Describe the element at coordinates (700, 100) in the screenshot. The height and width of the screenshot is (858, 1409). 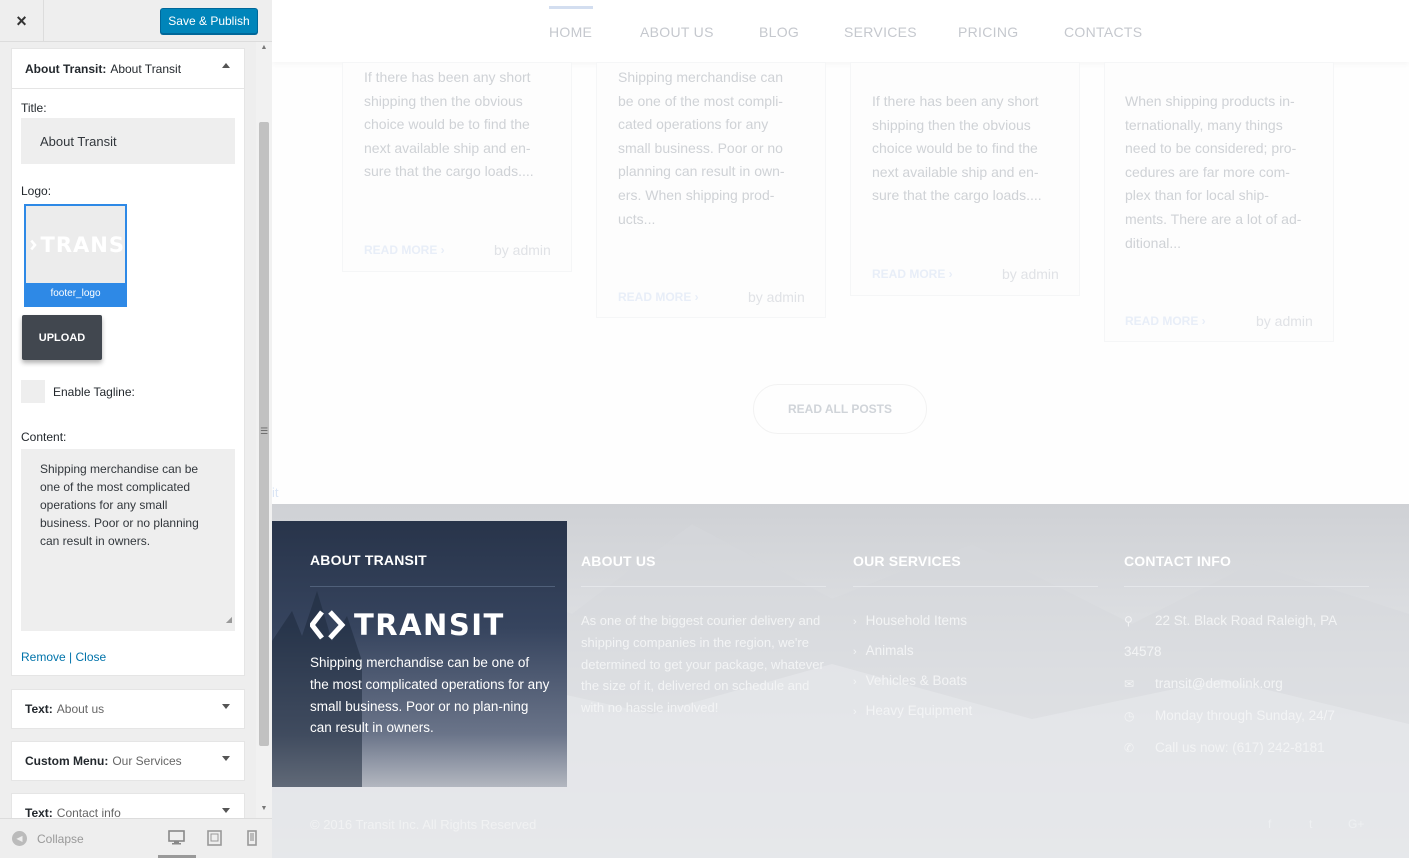
I see `excerpt-line: be one of the most compli-` at that location.